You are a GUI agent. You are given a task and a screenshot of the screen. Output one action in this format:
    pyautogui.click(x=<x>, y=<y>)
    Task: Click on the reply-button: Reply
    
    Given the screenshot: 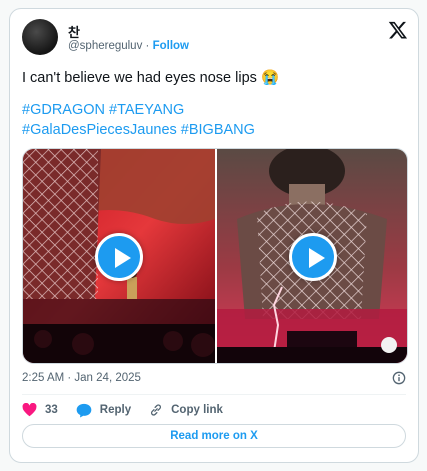 What is the action you would take?
    pyautogui.click(x=103, y=410)
    